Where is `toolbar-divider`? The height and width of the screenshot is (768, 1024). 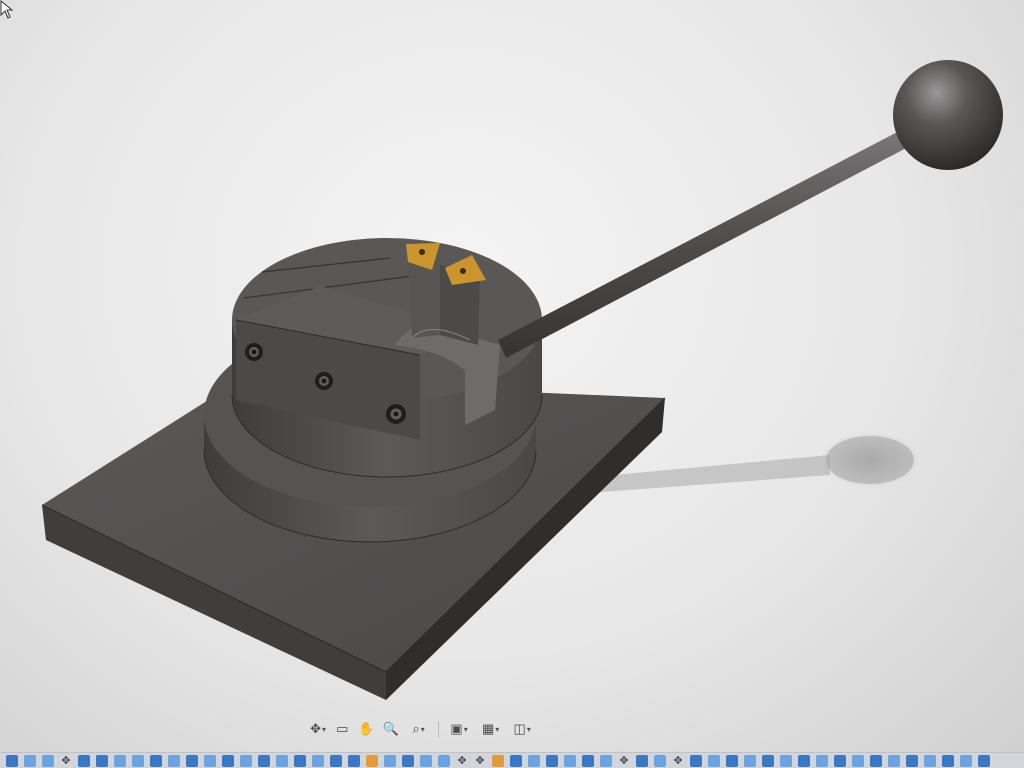
toolbar-divider is located at coordinates (439, 729).